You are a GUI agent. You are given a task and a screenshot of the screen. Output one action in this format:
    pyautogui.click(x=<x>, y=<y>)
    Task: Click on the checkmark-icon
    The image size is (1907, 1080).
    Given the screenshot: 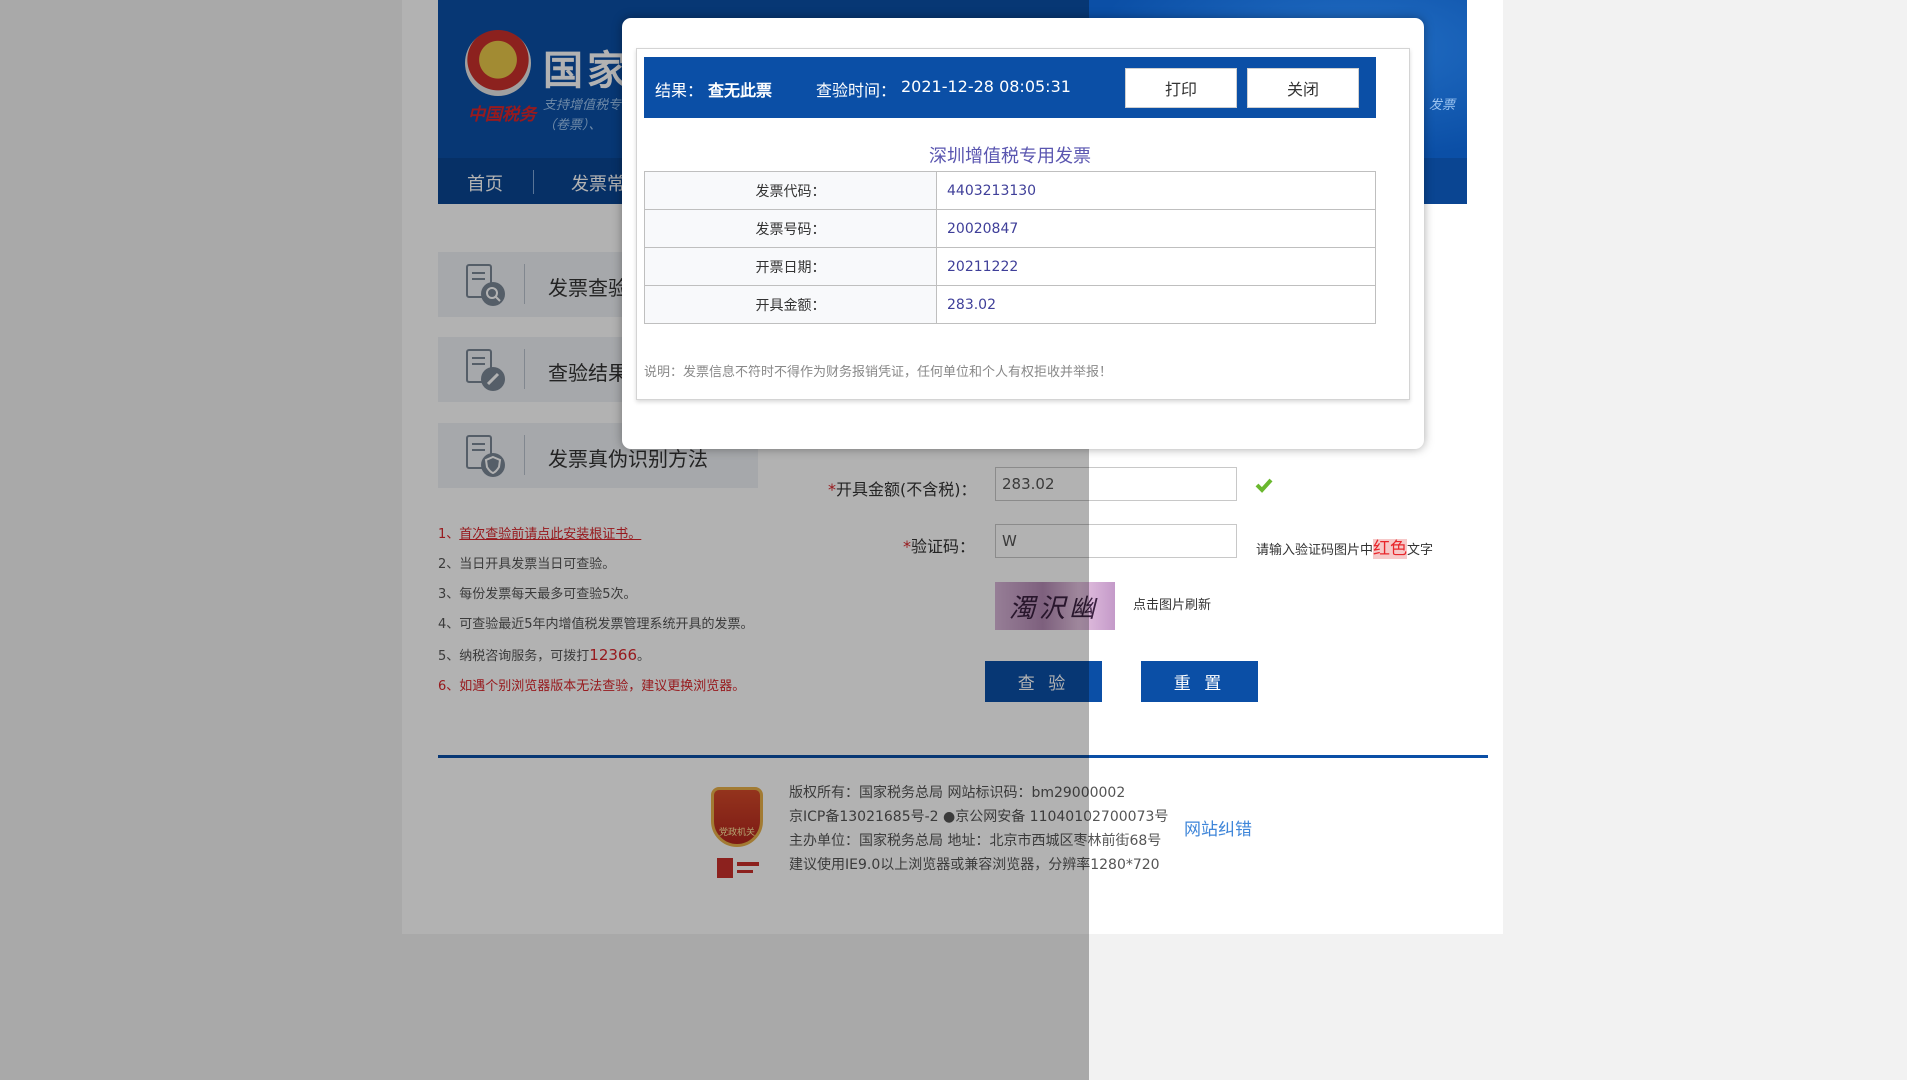 What is the action you would take?
    pyautogui.click(x=1264, y=485)
    